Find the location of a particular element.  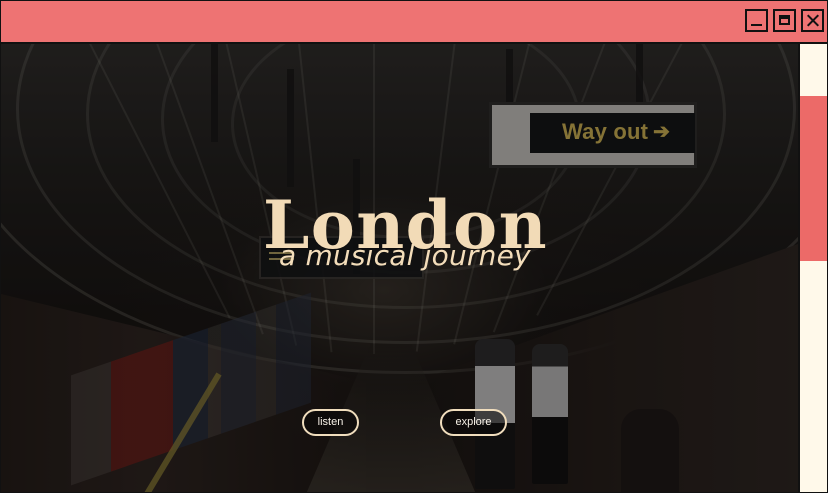

maximize-button is located at coordinates (784, 20).